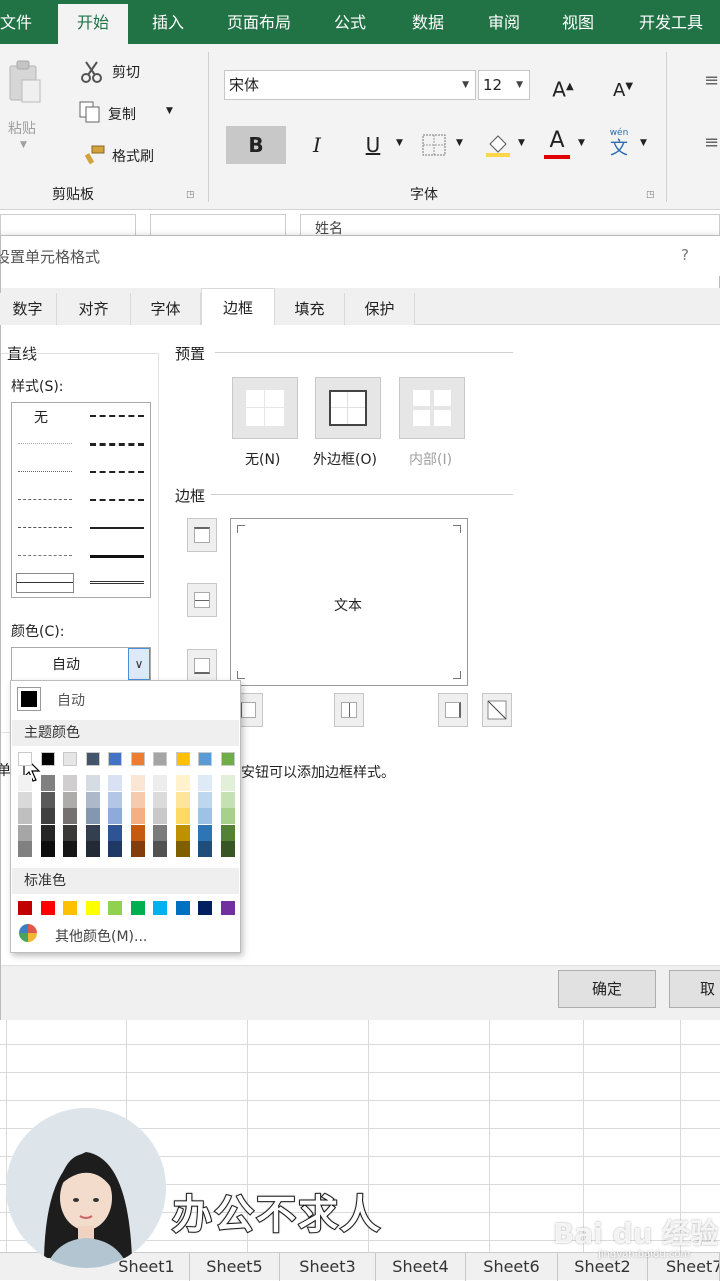 This screenshot has width=720, height=1281. I want to click on tab-file: 文件, so click(18, 22).